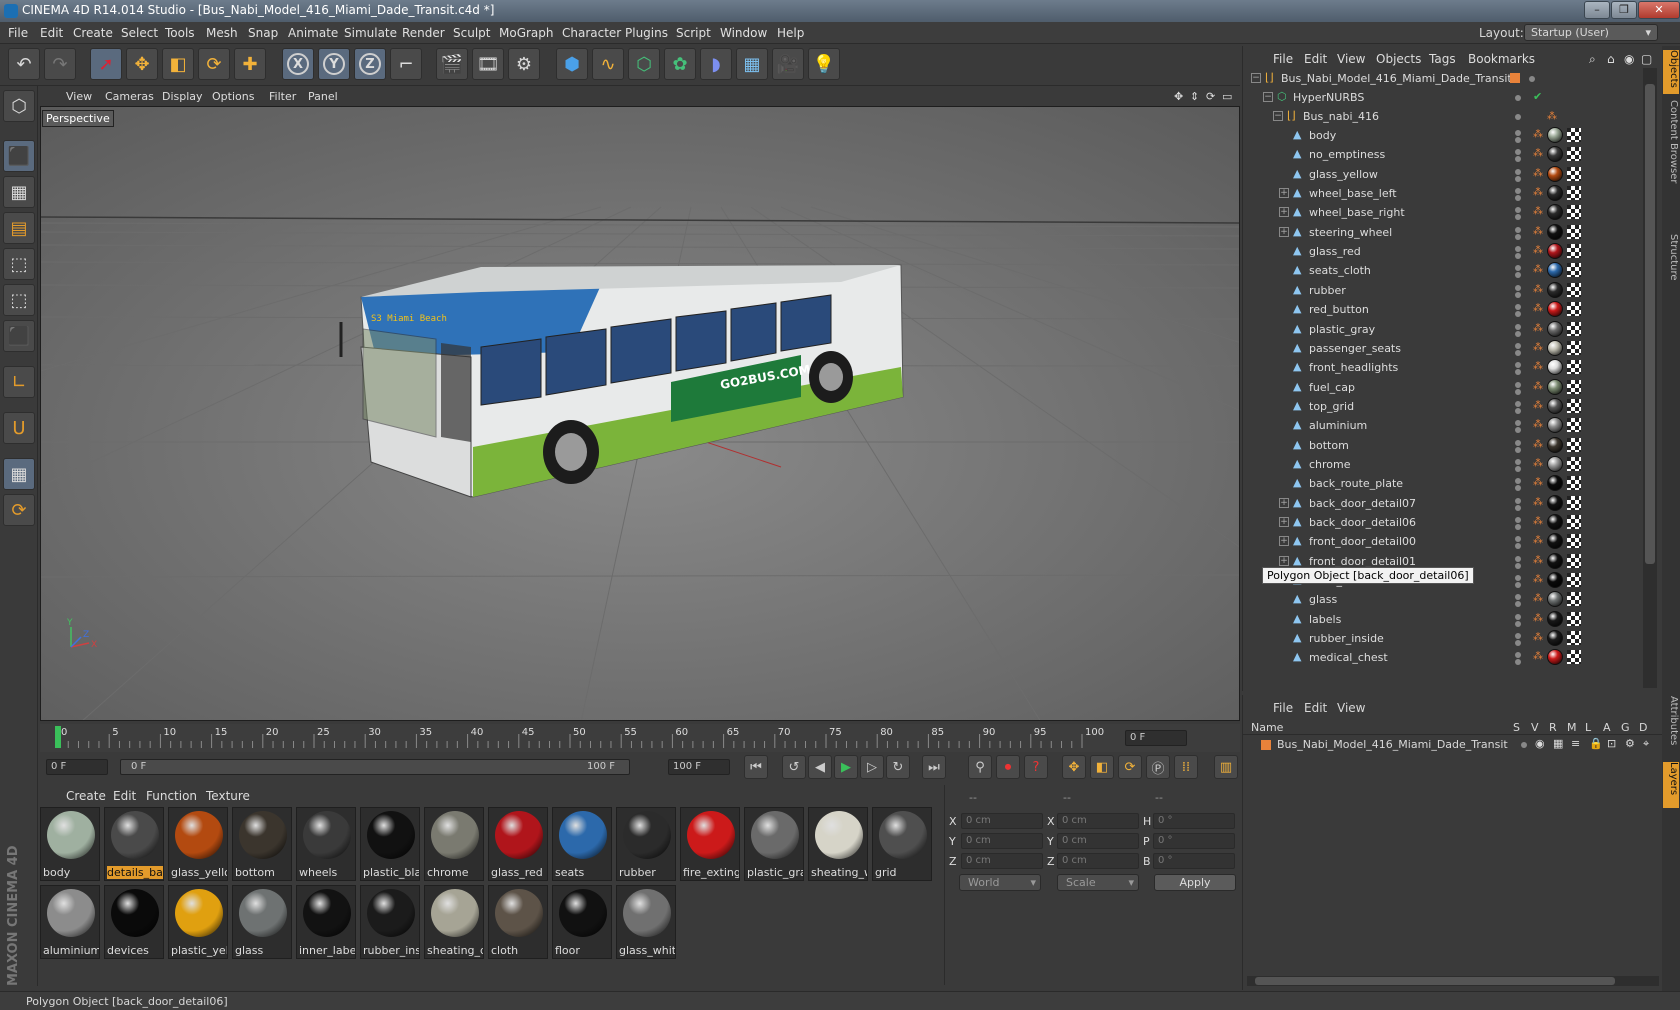  What do you see at coordinates (1315, 59) in the screenshot?
I see `om-menu-edit: Edit` at bounding box center [1315, 59].